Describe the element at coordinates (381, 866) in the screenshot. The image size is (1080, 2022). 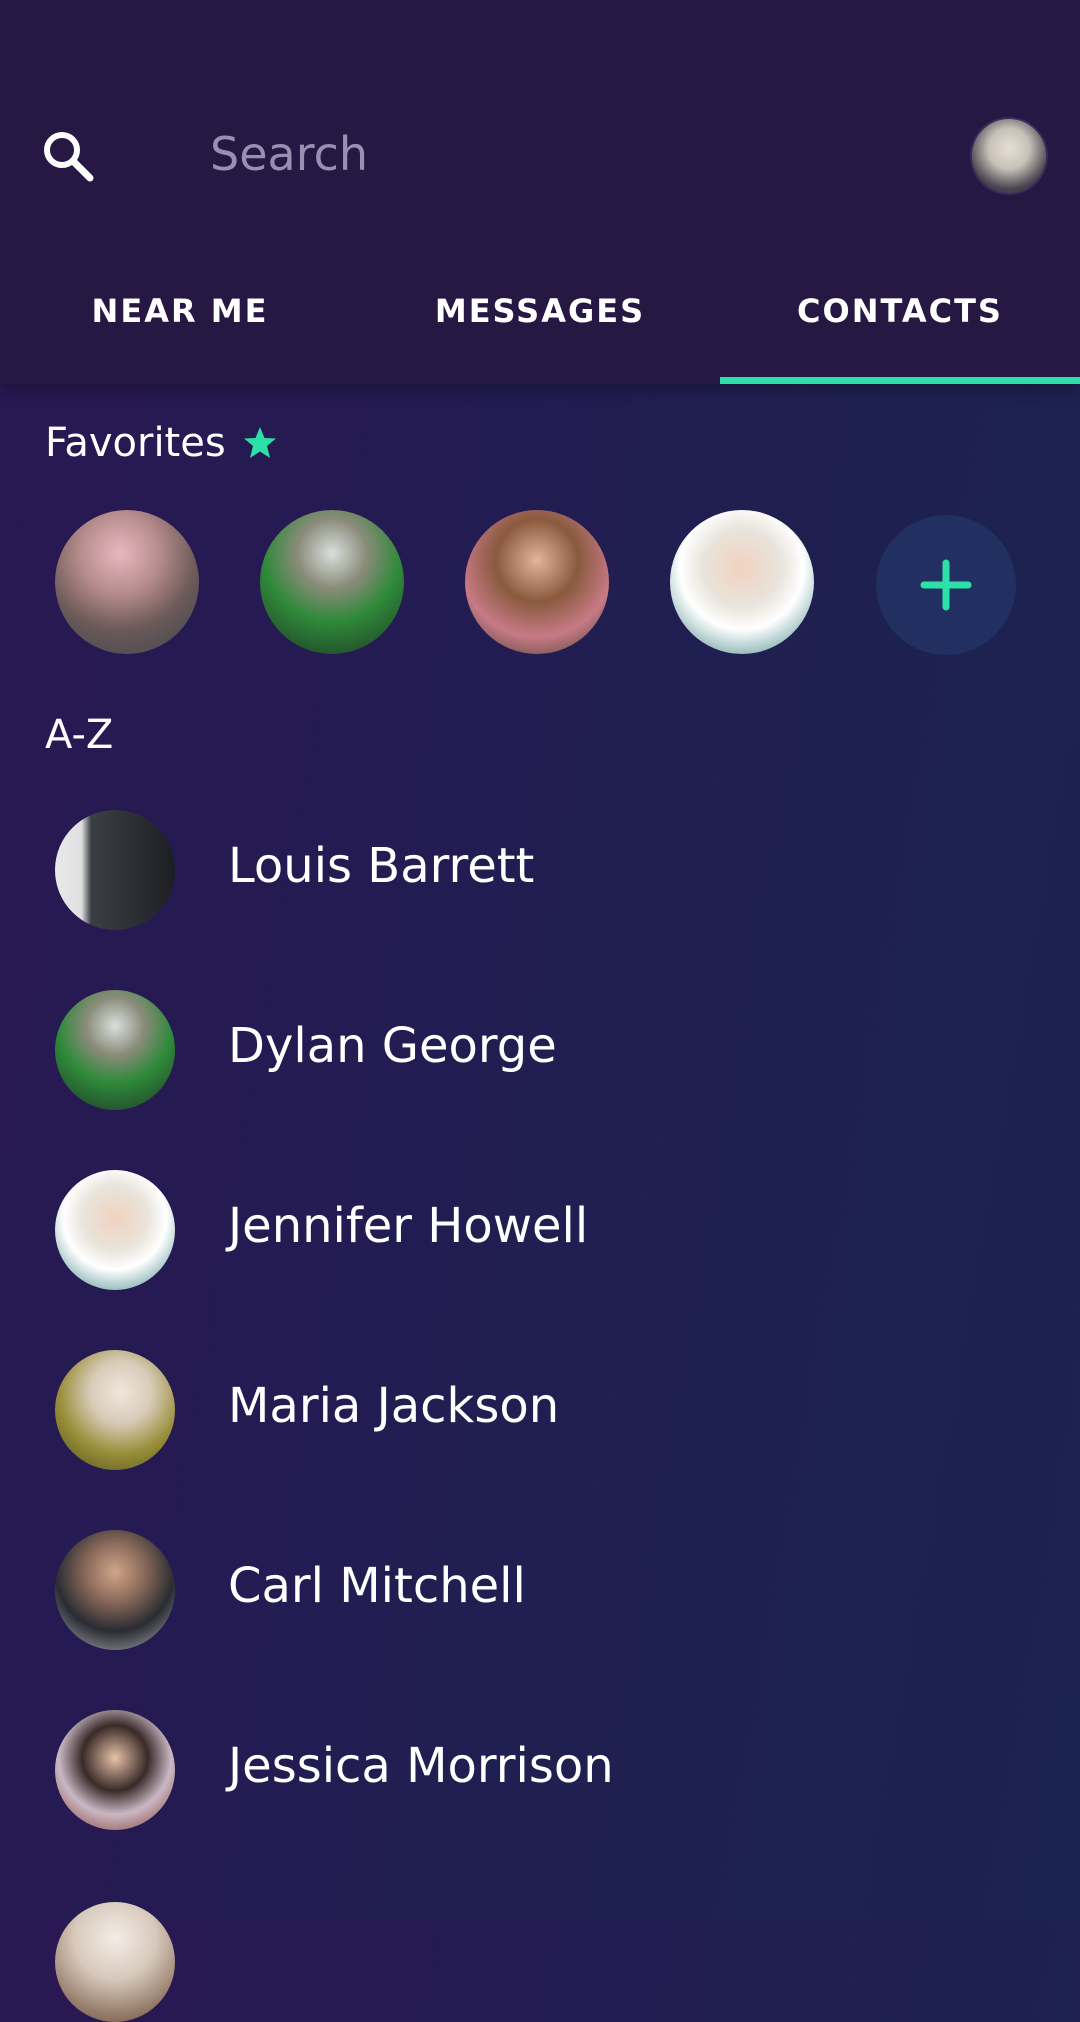
I see `contact-name: Louis Barrett` at that location.